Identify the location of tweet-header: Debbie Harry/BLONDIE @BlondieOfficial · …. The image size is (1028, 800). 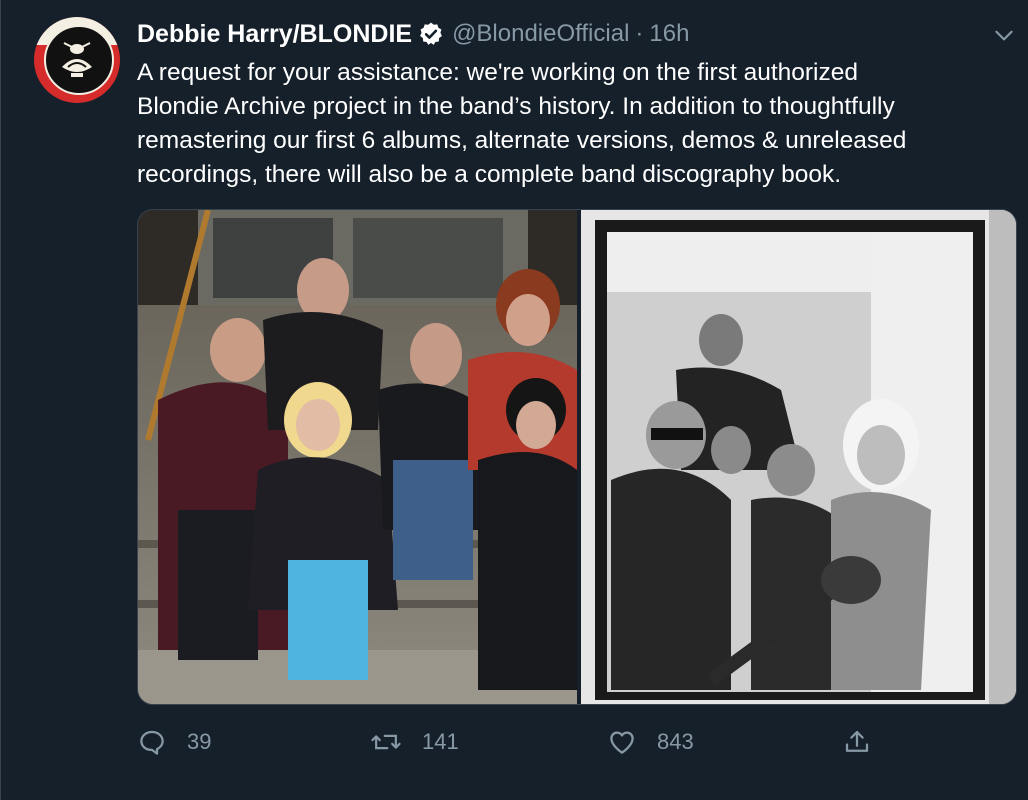
(413, 34).